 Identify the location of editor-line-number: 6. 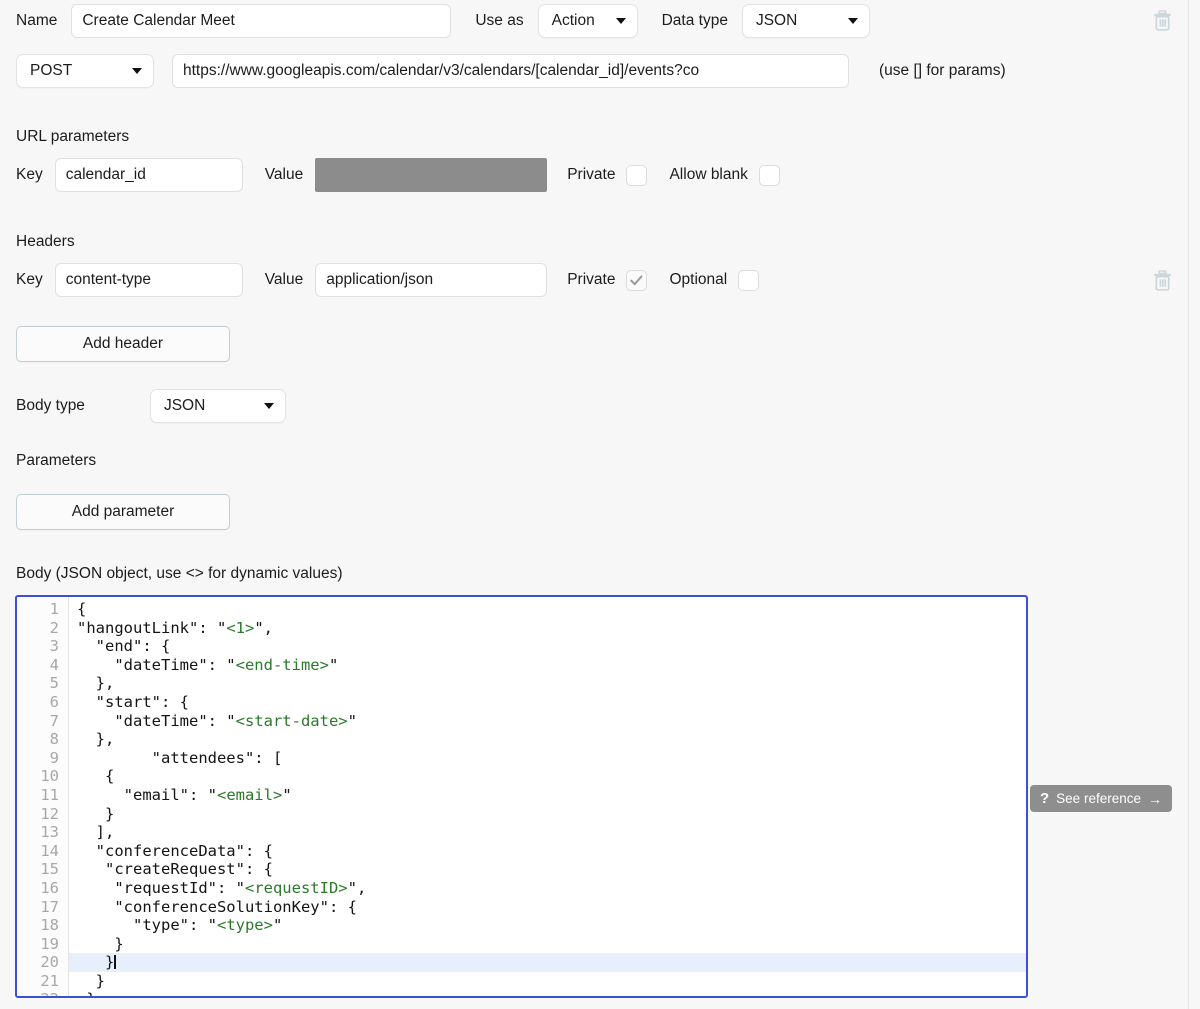
(54, 701).